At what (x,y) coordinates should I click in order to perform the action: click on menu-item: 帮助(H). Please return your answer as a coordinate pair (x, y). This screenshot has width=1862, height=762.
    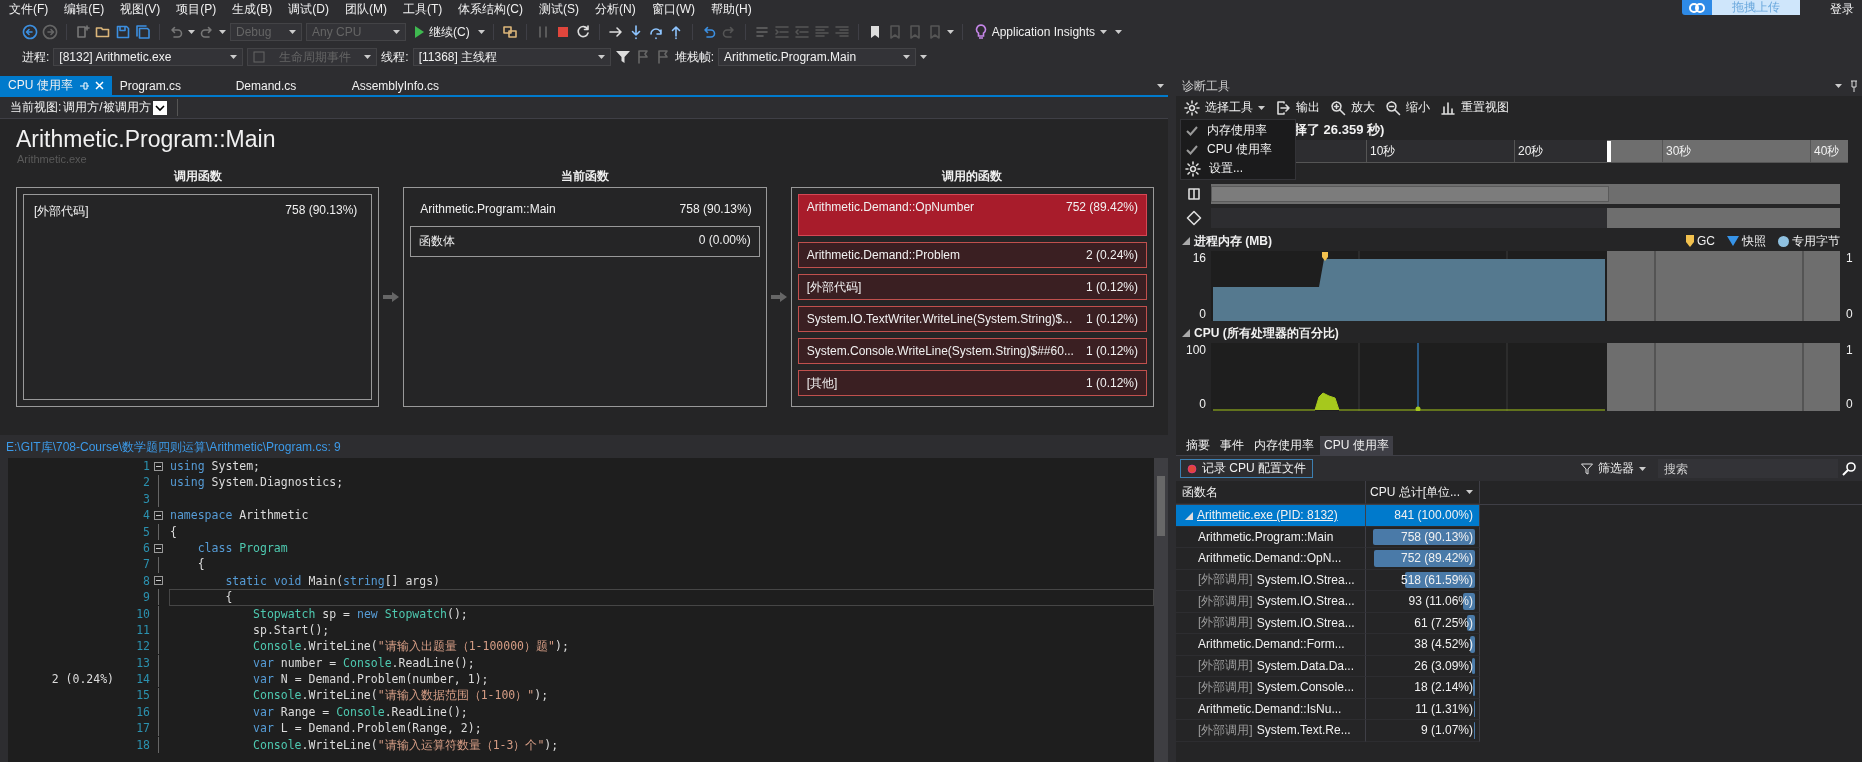
    Looking at the image, I should click on (734, 9).